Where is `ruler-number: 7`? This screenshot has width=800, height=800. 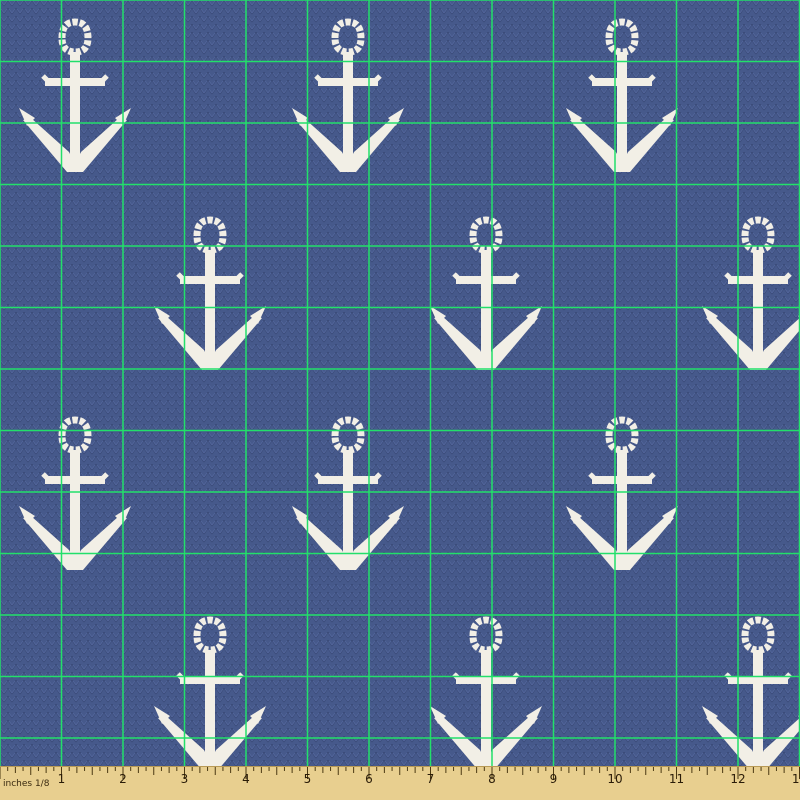
ruler-number: 7 is located at coordinates (430, 779).